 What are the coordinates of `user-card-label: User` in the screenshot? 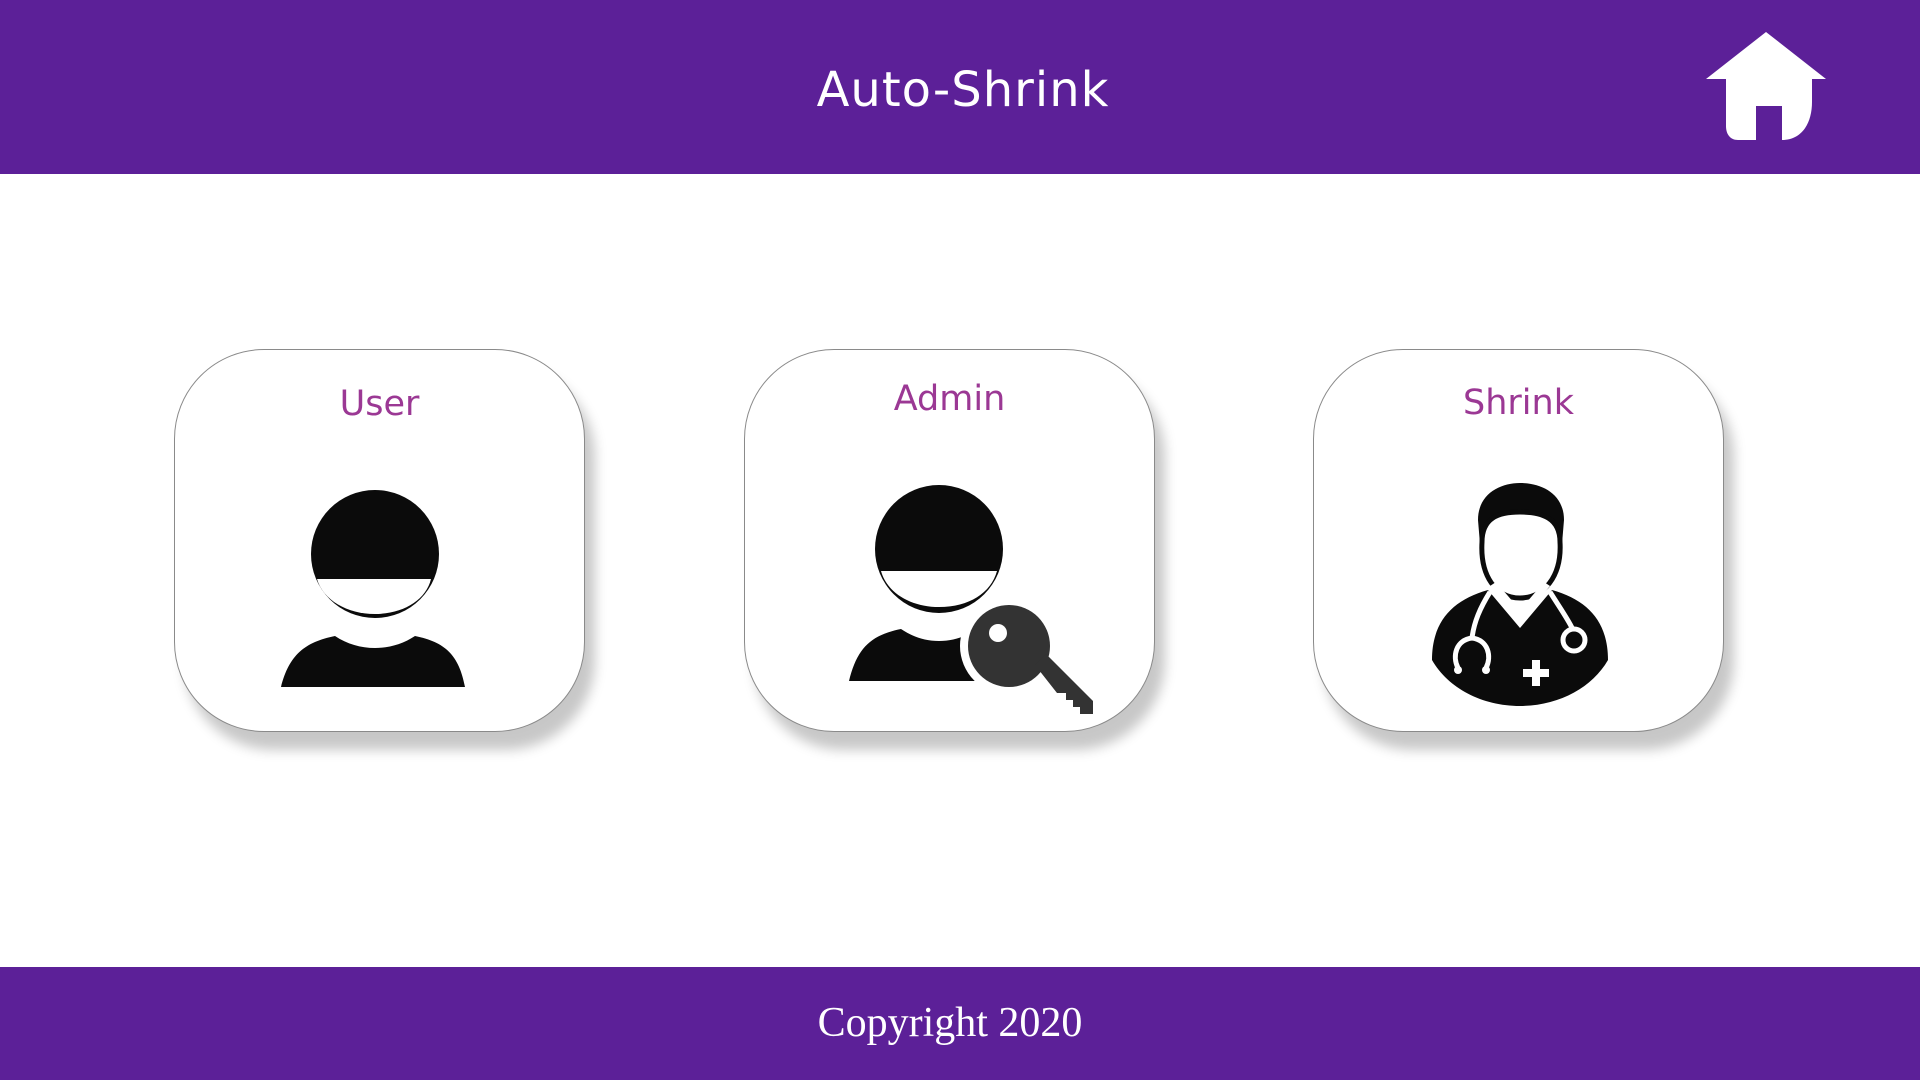 It's located at (379, 404).